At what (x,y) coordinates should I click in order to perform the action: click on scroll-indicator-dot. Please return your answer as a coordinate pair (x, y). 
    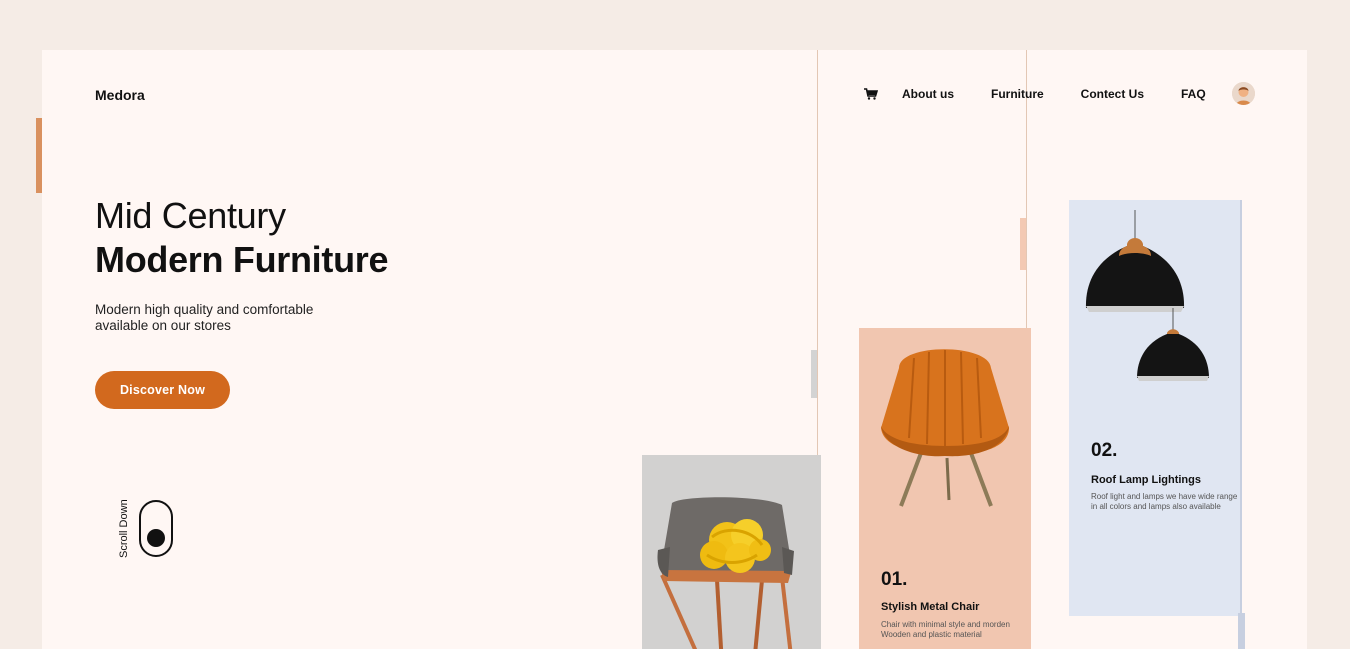
    Looking at the image, I should click on (156, 538).